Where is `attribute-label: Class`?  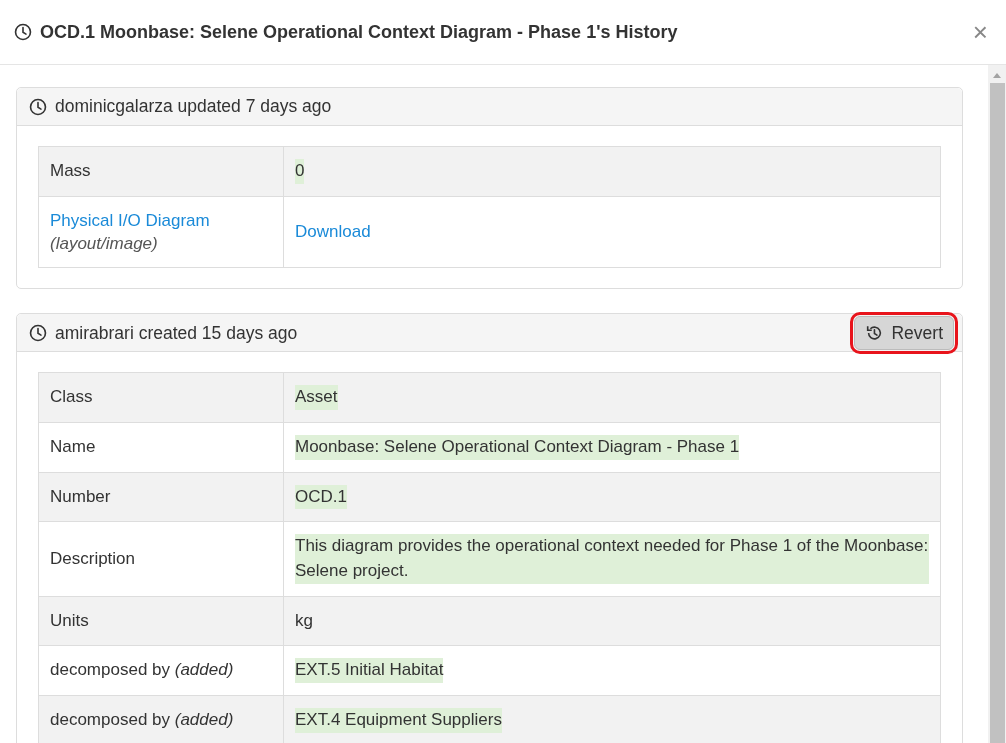
attribute-label: Class is located at coordinates (71, 397).